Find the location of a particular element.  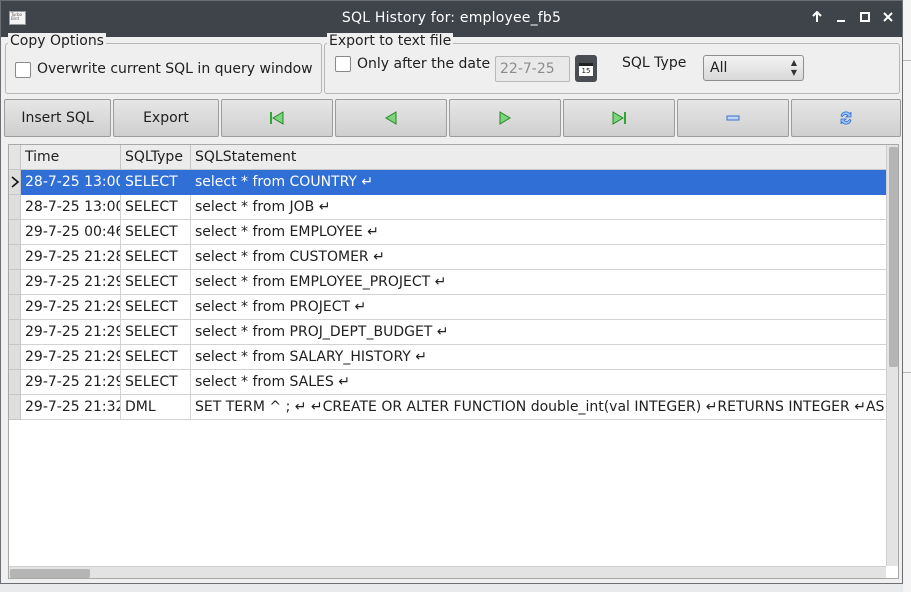

sql-type-label: SQL Type is located at coordinates (654, 63).